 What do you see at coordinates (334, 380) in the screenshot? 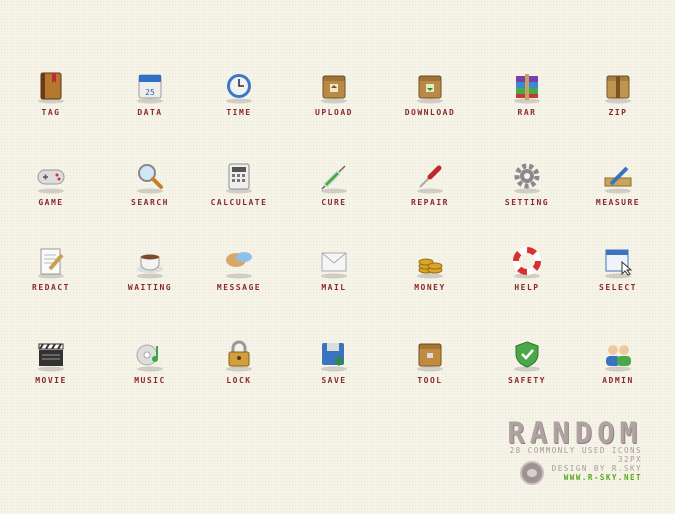
I see `icon-label: Save` at bounding box center [334, 380].